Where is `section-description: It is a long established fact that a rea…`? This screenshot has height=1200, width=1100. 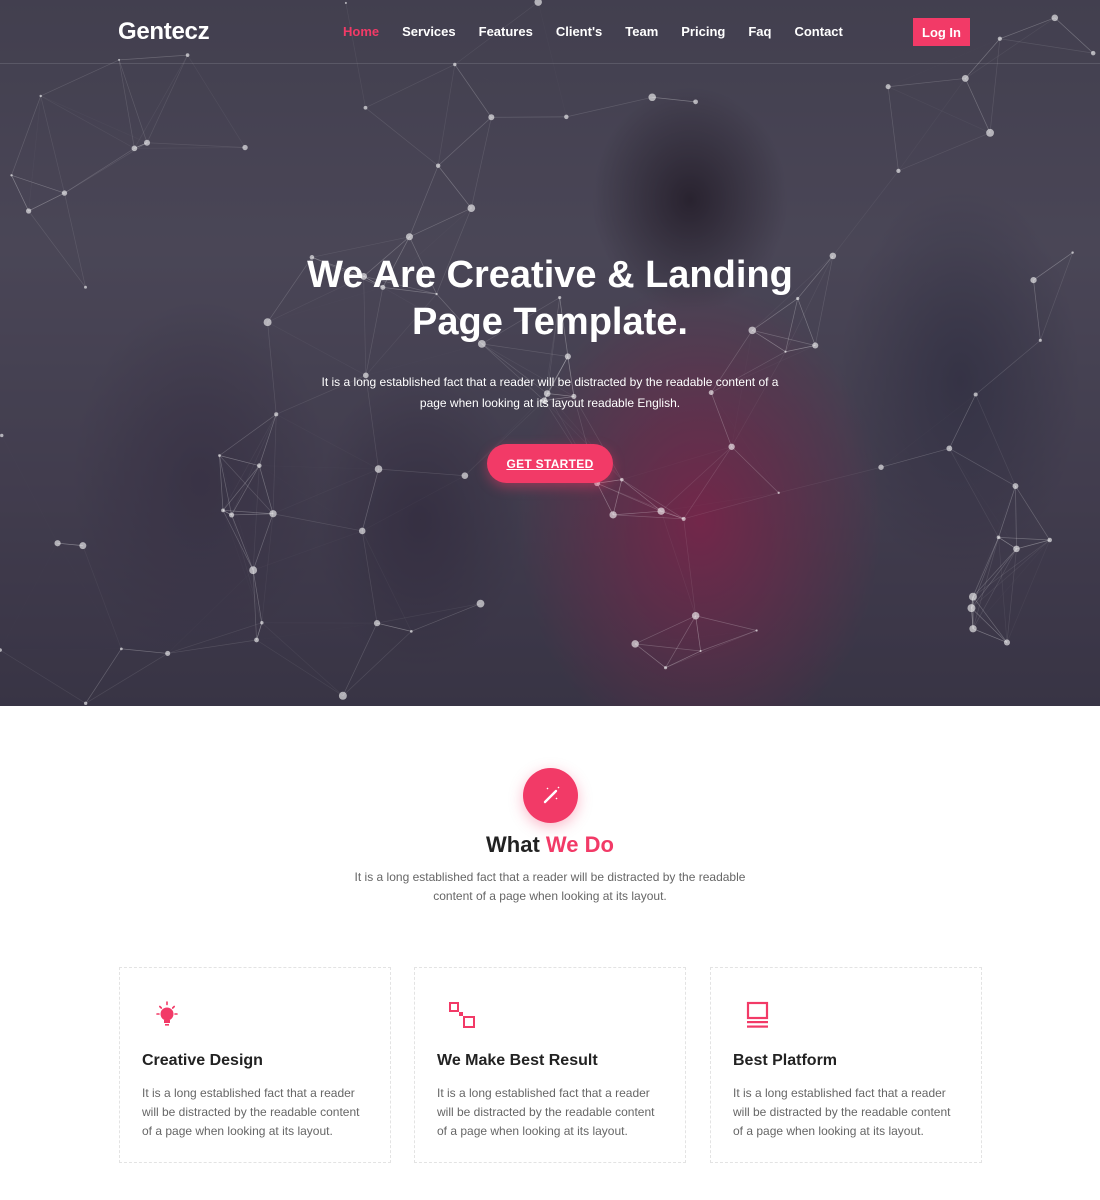 section-description: It is a long established fact that a rea… is located at coordinates (550, 886).